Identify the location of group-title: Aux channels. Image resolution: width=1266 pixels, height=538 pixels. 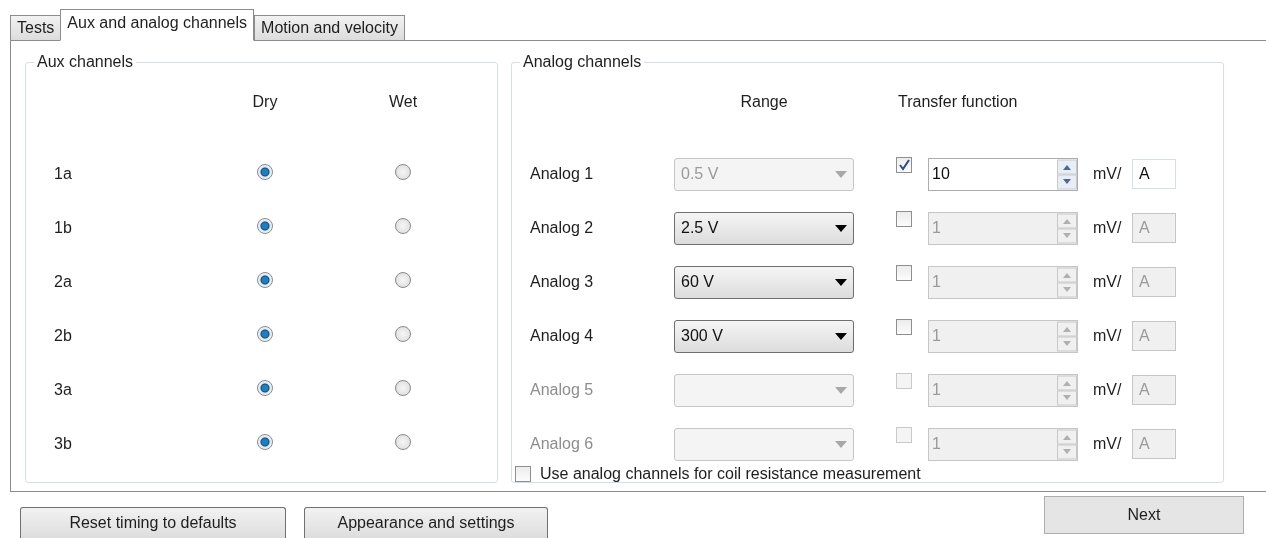
(85, 62).